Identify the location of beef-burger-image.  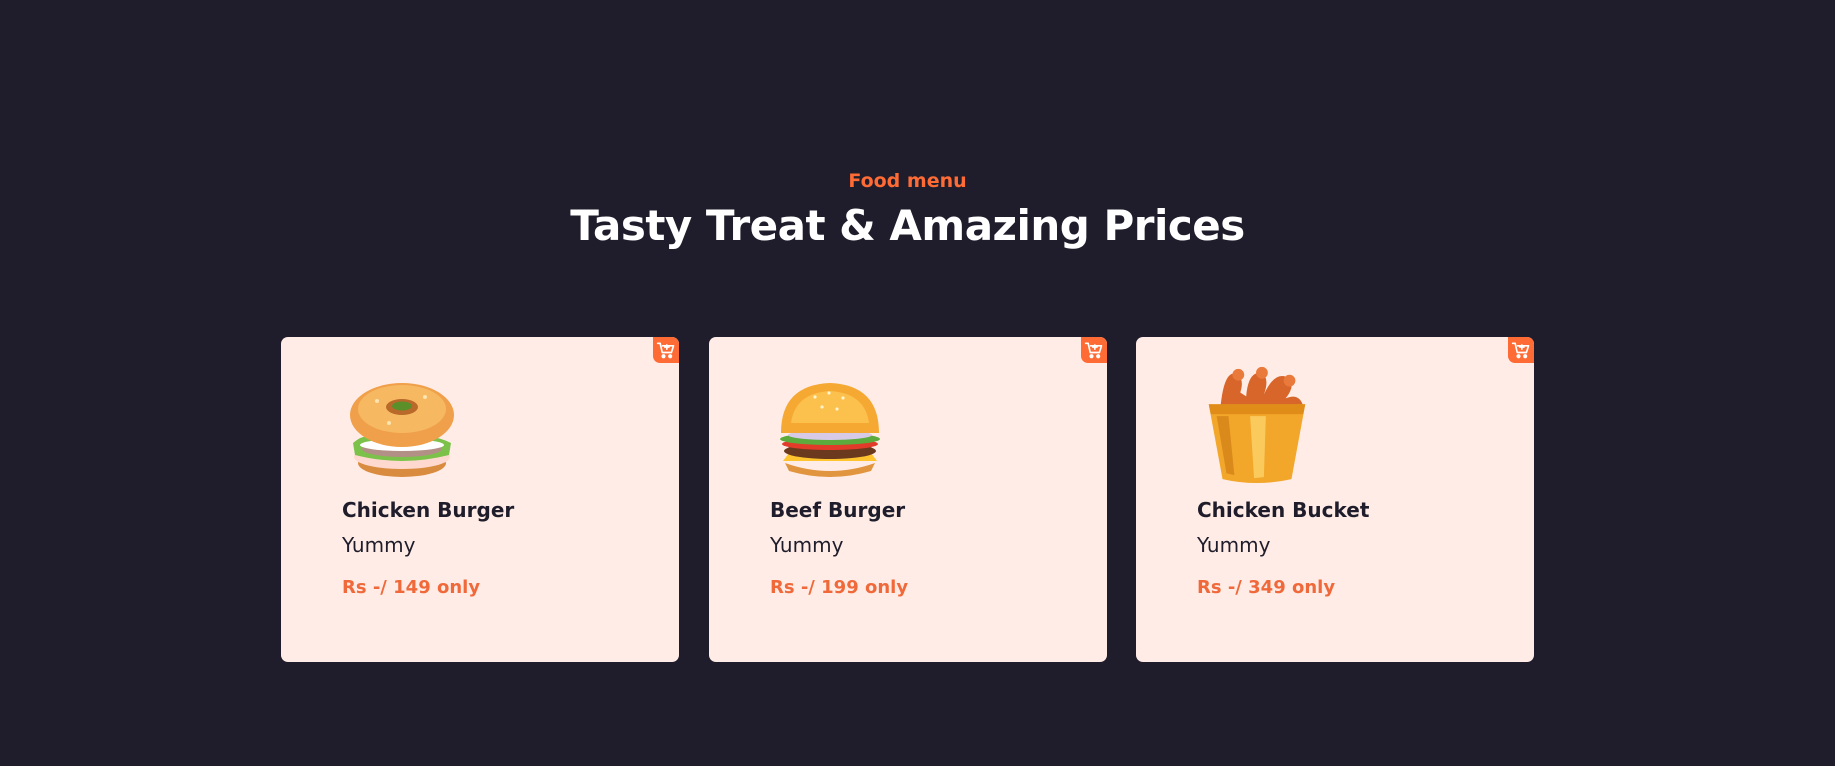
(830, 430).